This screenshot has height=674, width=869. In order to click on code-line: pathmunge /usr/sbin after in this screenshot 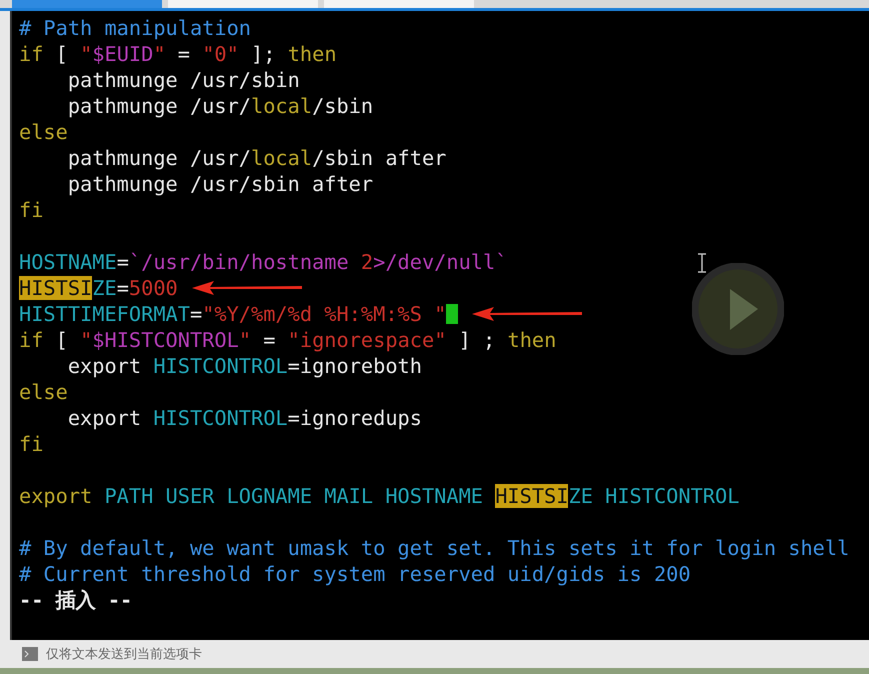, I will do `click(220, 184)`.